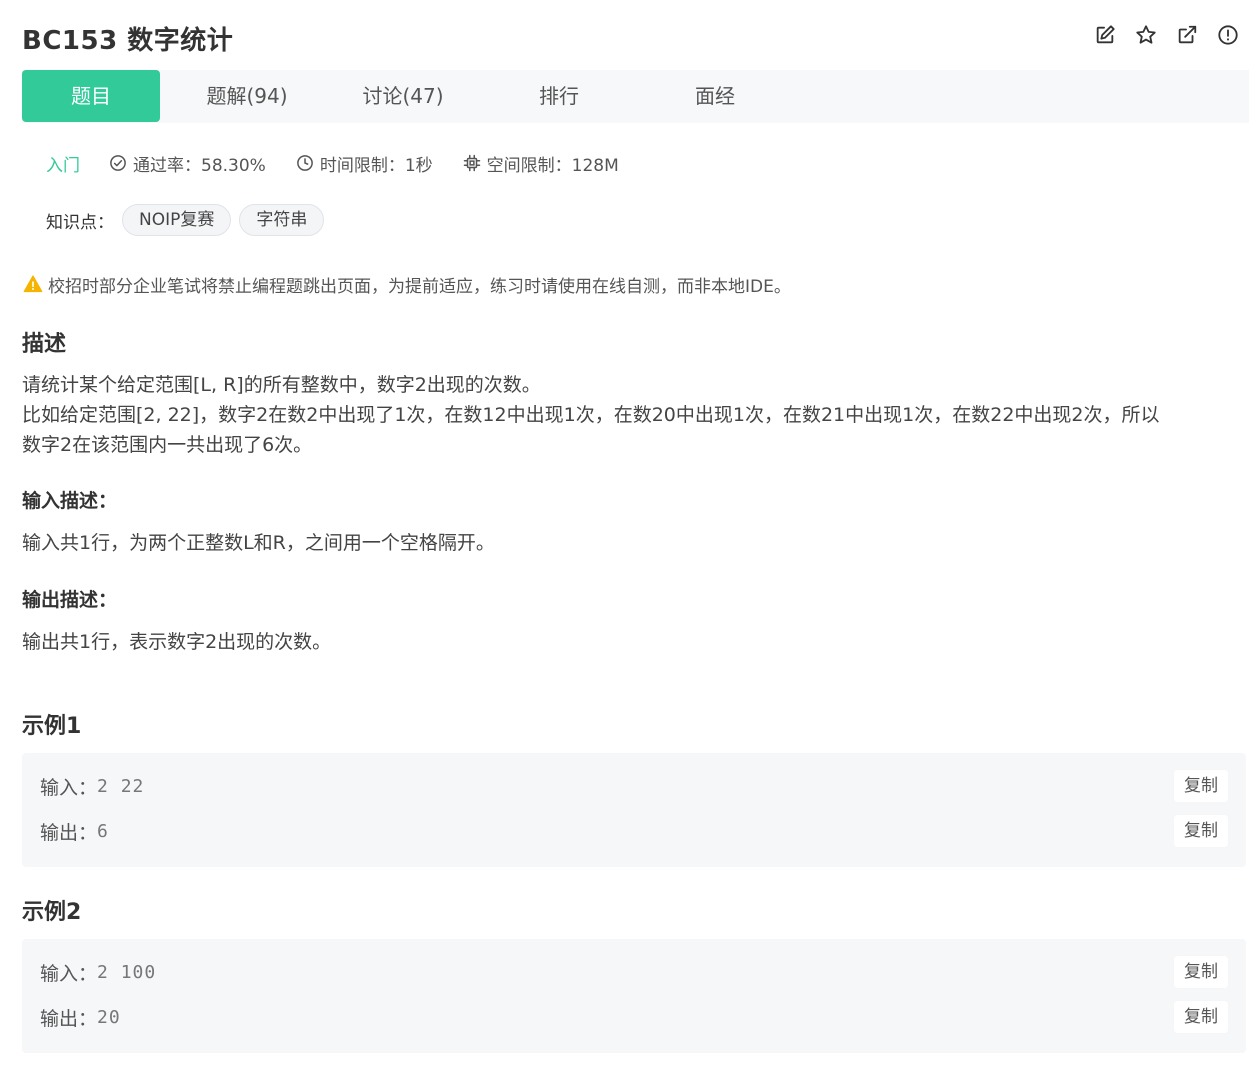  I want to click on clock-icon, so click(304, 163).